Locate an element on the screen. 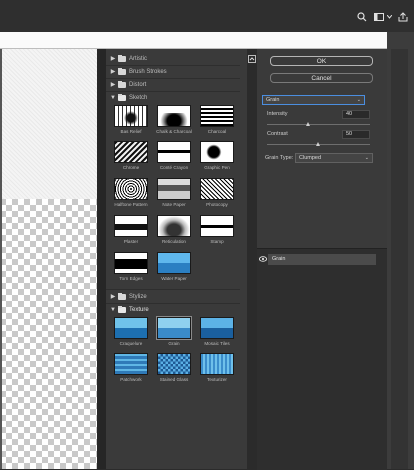  category-stylize: ▶ Stylize is located at coordinates (174, 296).